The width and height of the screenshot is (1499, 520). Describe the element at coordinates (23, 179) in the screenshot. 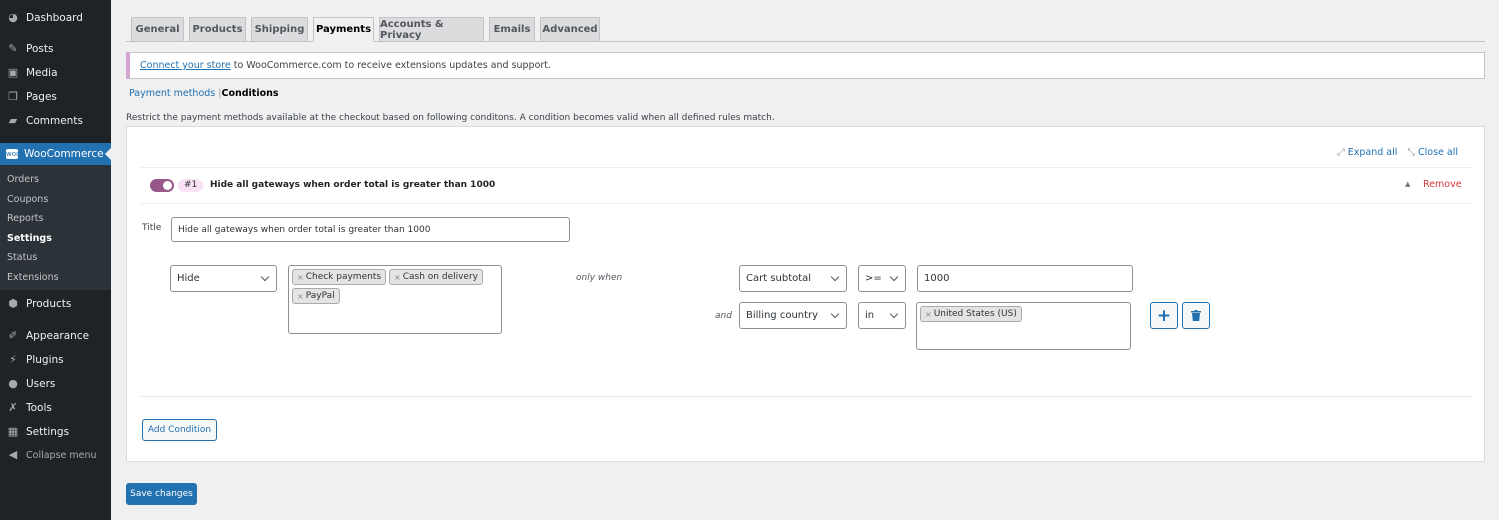

I see `submenu-orders: Orders` at that location.